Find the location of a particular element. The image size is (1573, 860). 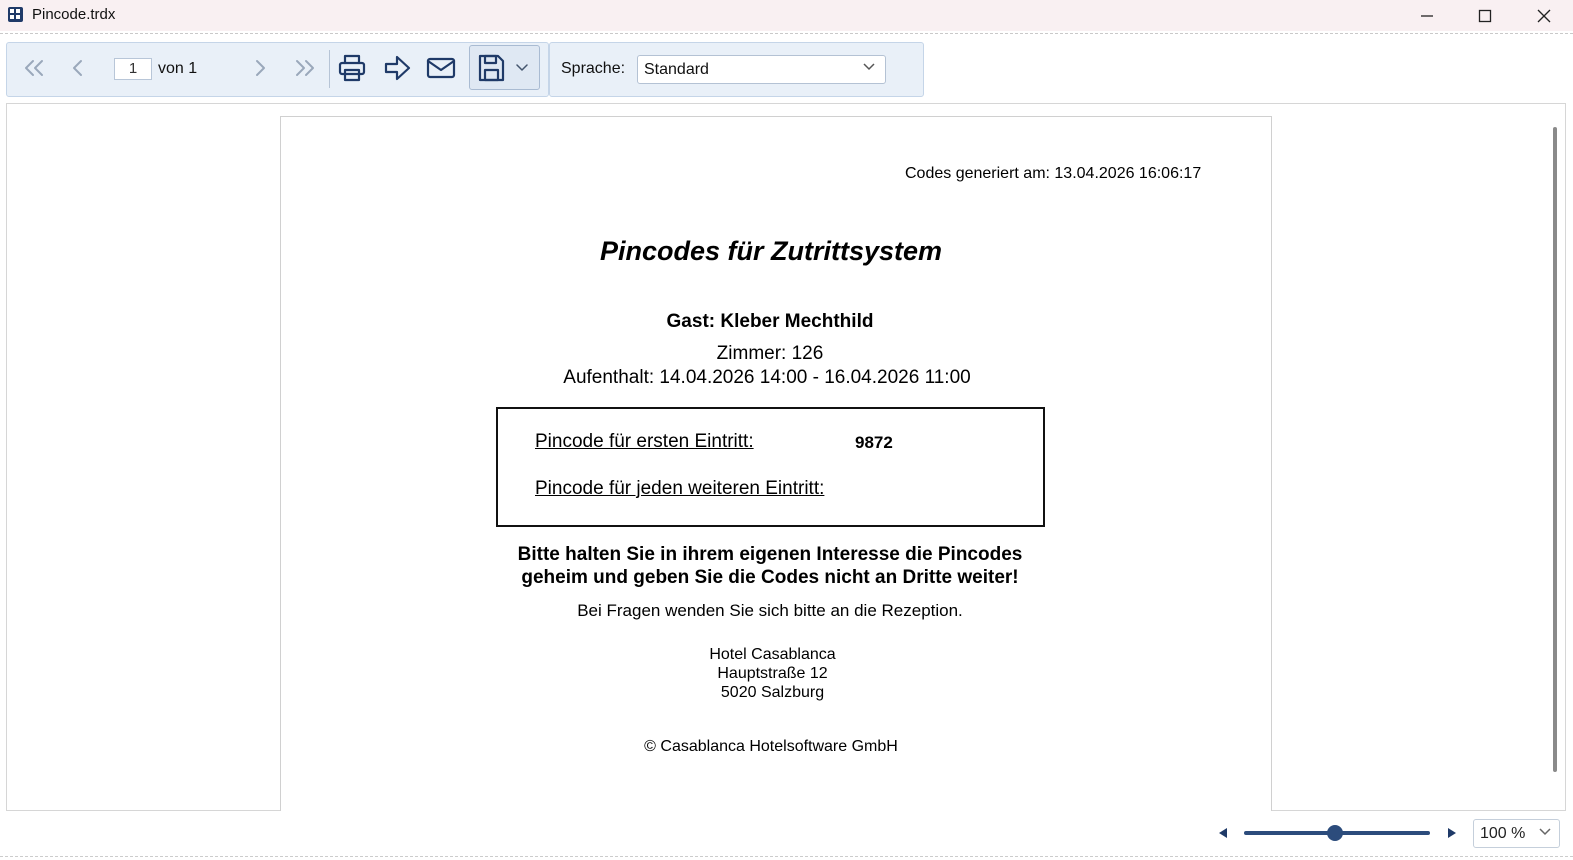

minimize-button is located at coordinates (1427, 15).